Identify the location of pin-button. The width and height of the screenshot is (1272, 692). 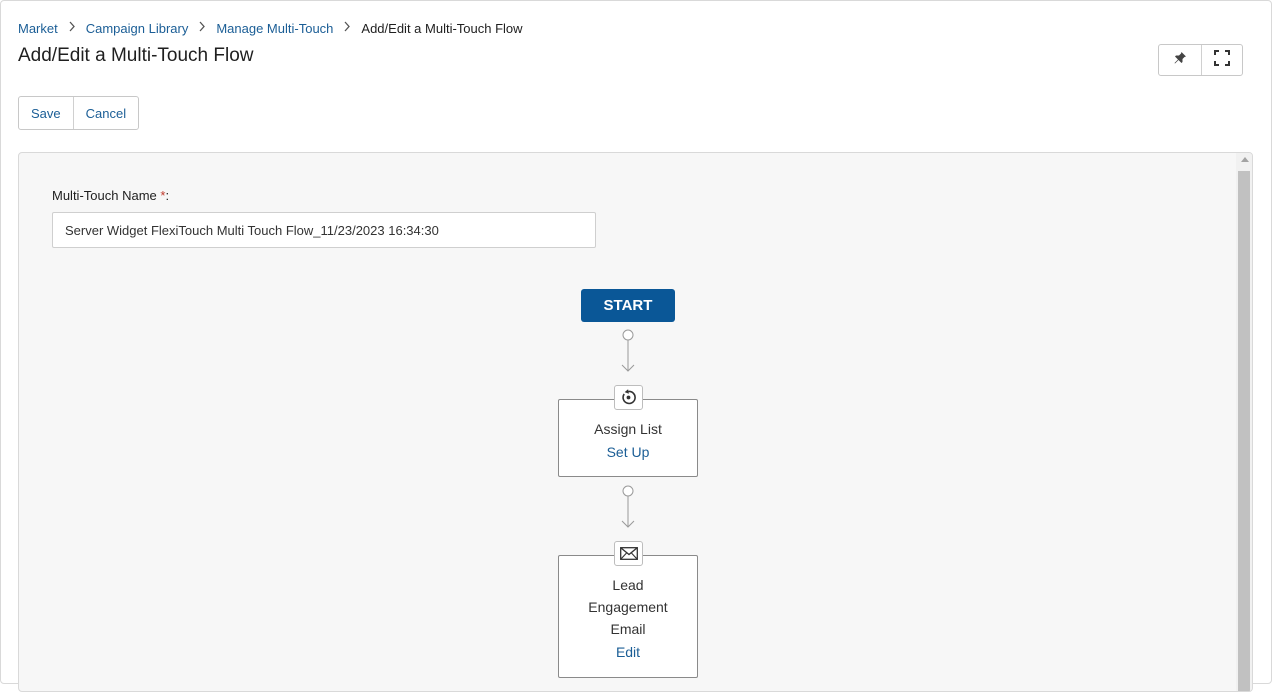
(1180, 60).